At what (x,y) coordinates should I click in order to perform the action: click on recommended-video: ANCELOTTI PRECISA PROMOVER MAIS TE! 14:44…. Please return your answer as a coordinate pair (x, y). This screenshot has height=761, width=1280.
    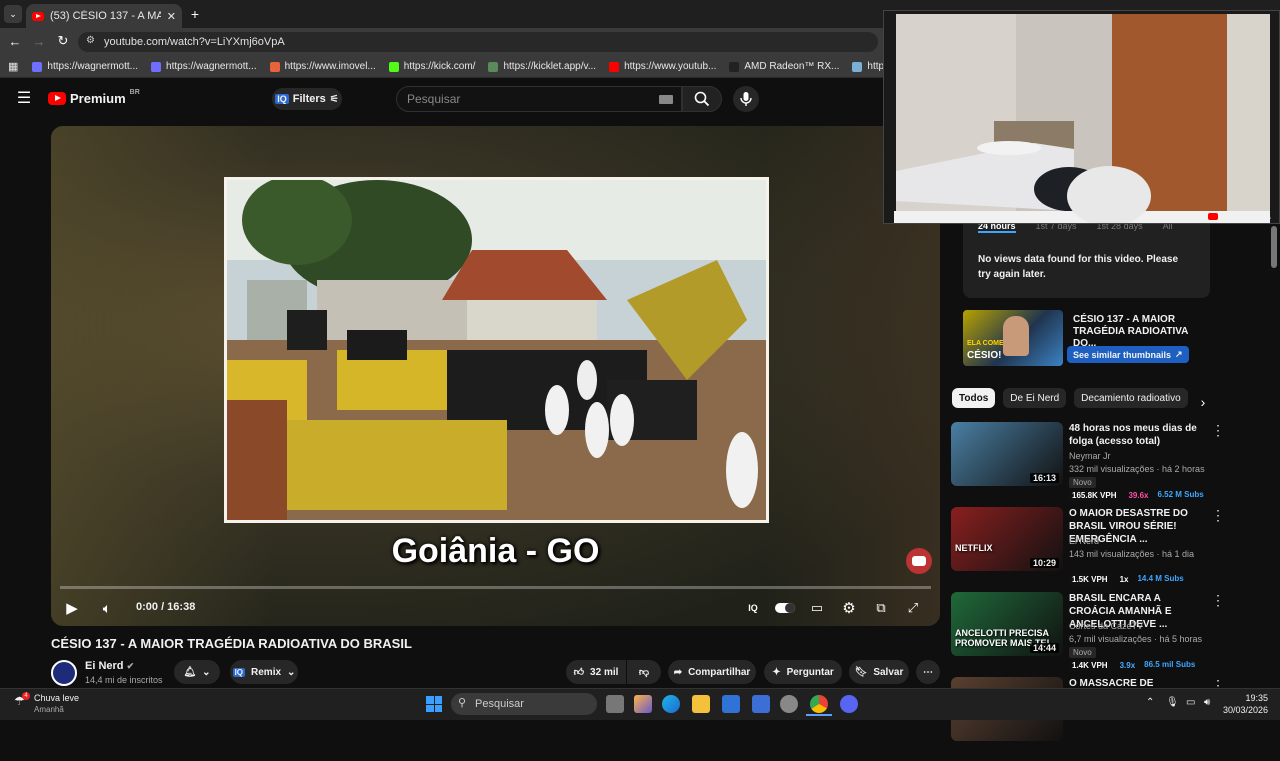
    Looking at the image, I should click on (1091, 634).